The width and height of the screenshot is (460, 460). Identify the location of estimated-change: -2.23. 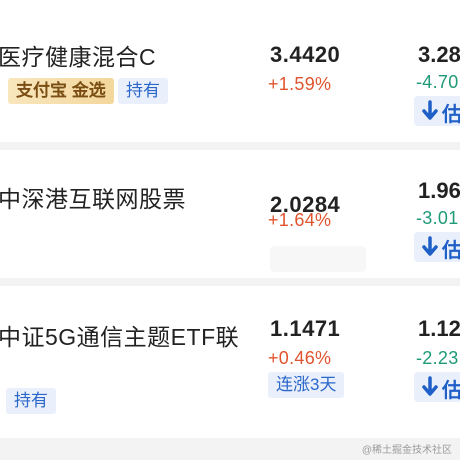
(437, 358).